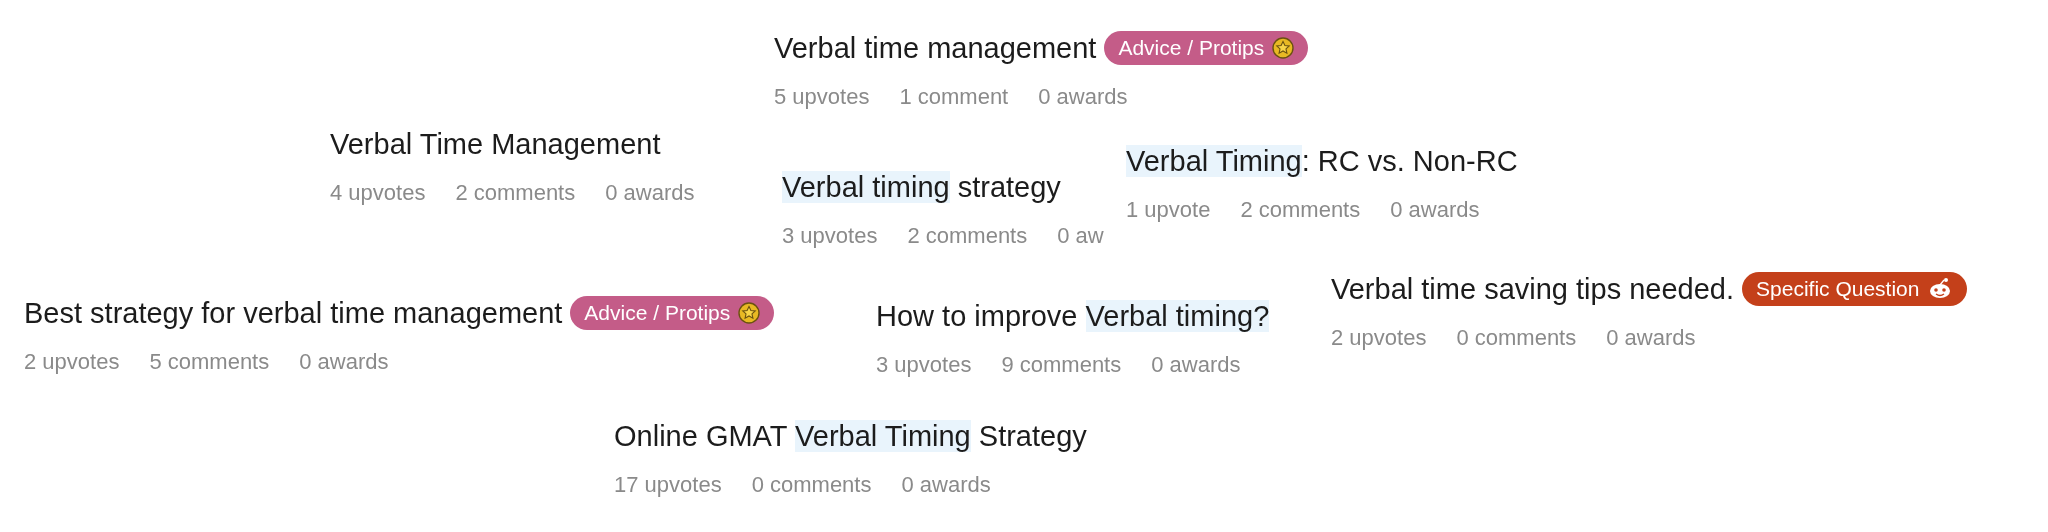  Describe the element at coordinates (866, 187) in the screenshot. I see `search-highlight: Verbal timing` at that location.